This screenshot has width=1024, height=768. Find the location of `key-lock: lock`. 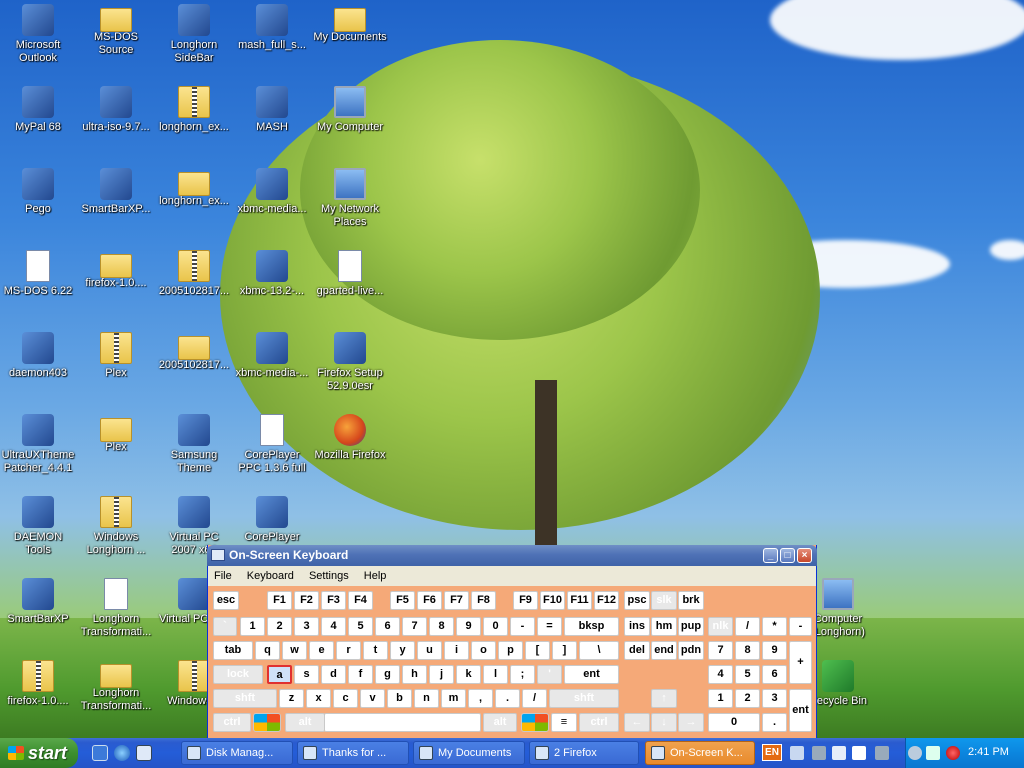

key-lock: lock is located at coordinates (238, 674).